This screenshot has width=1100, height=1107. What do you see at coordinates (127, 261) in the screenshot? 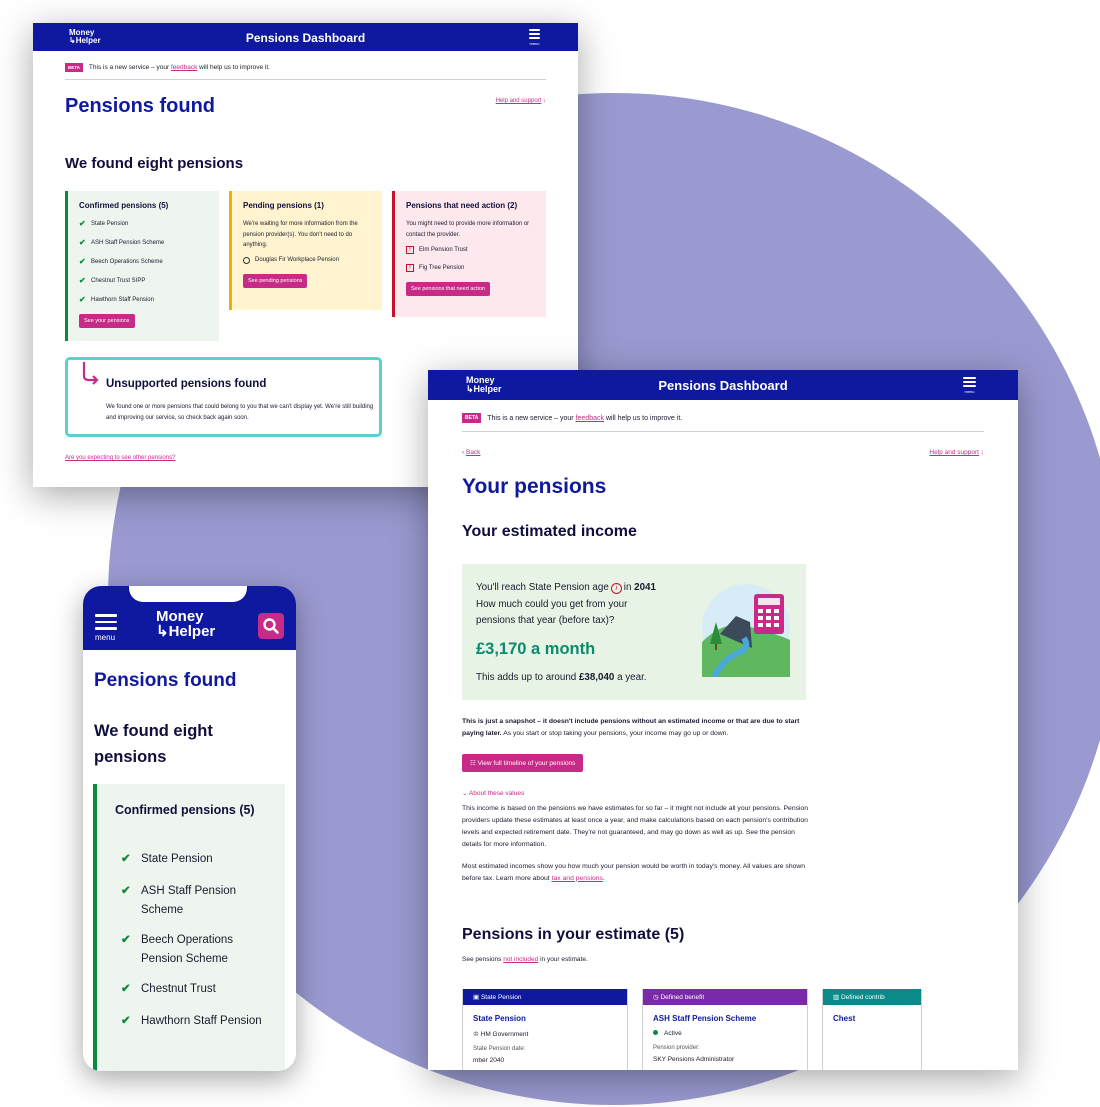
I see `item-label: Beech Operations Scheme` at bounding box center [127, 261].